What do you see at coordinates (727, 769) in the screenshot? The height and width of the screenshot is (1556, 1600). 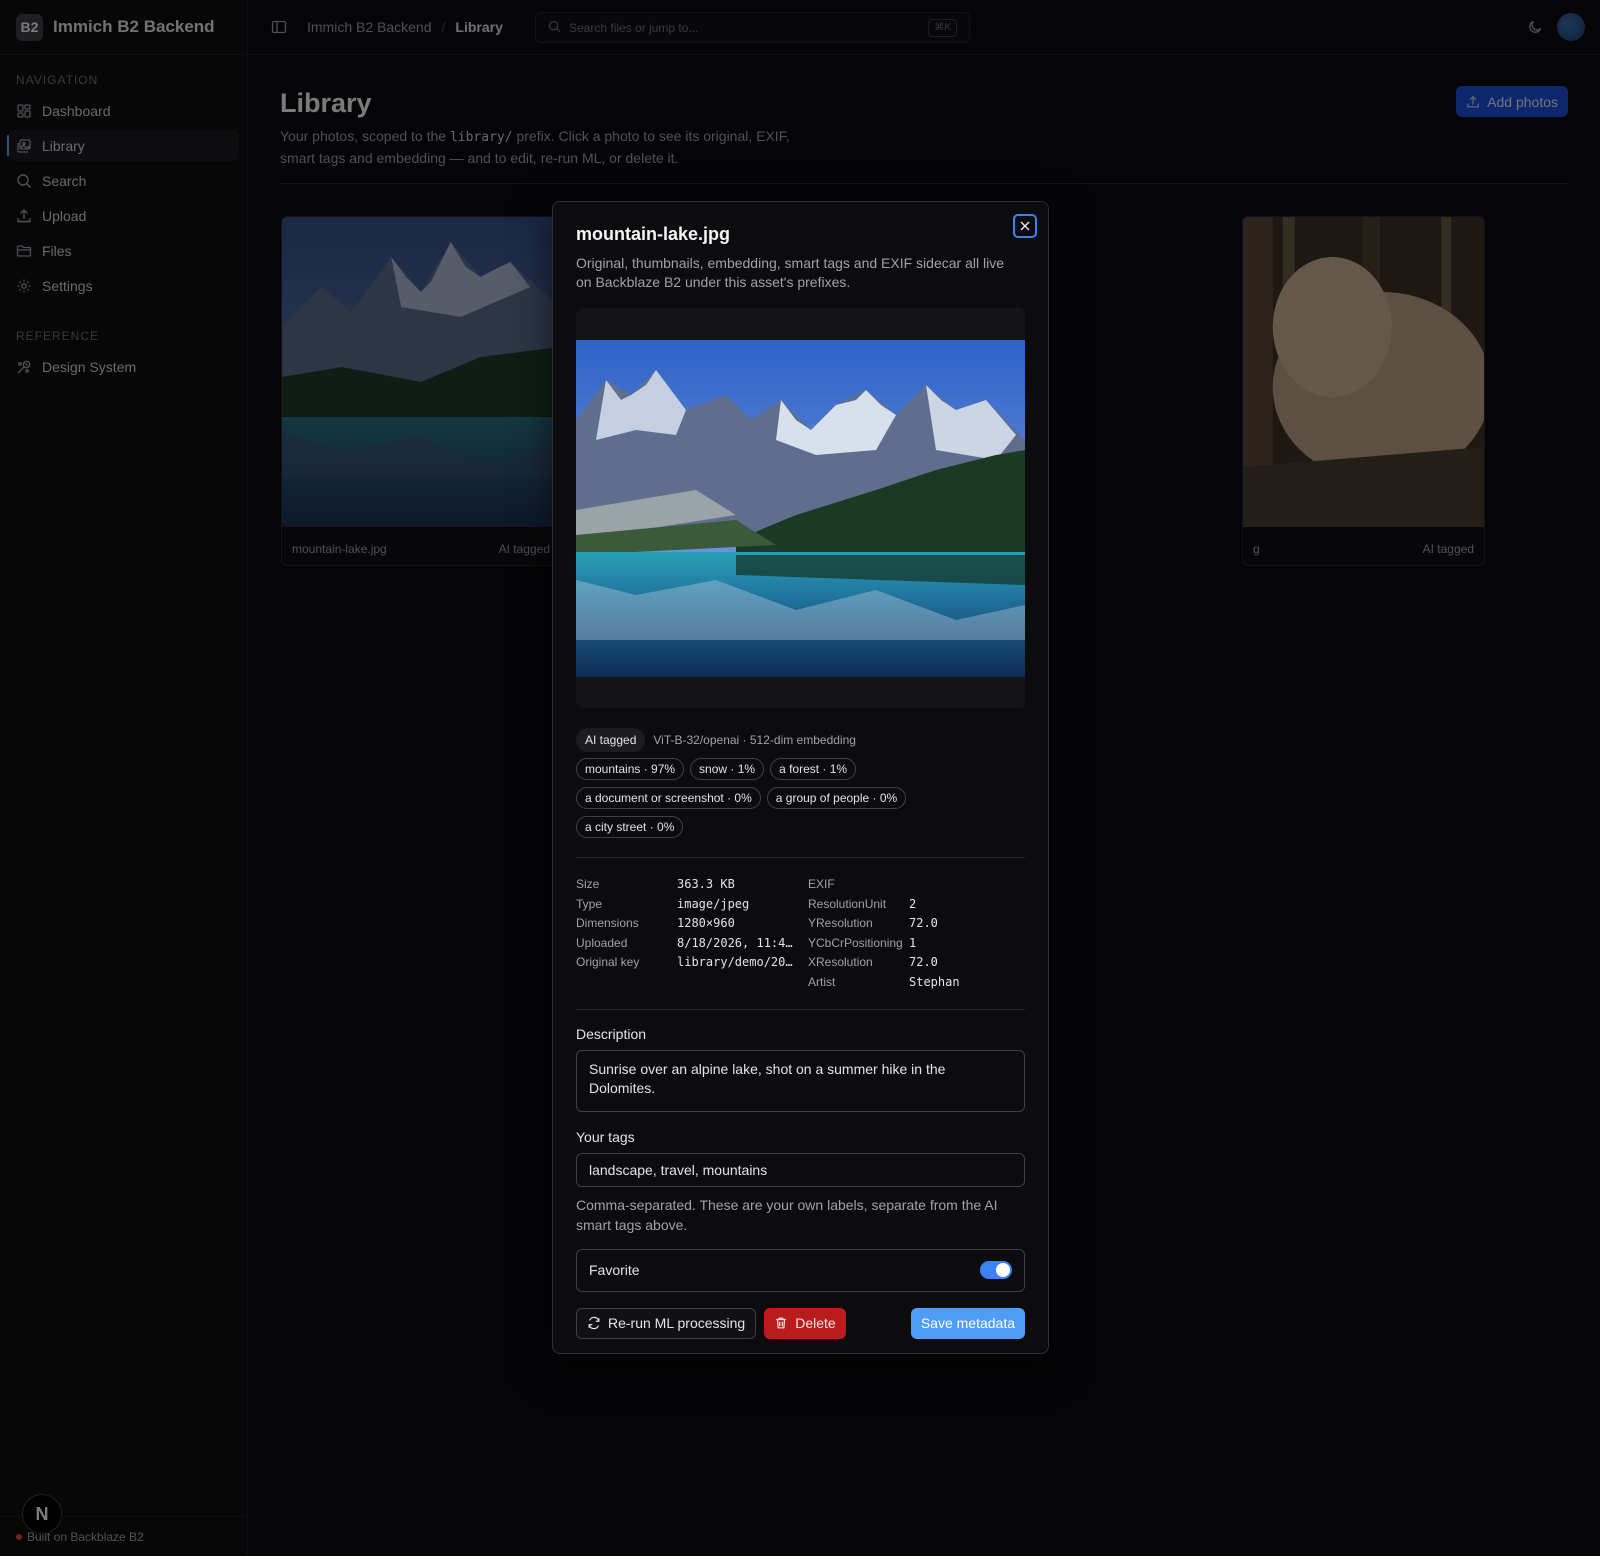 I see `smart-tag: snow · 1%` at bounding box center [727, 769].